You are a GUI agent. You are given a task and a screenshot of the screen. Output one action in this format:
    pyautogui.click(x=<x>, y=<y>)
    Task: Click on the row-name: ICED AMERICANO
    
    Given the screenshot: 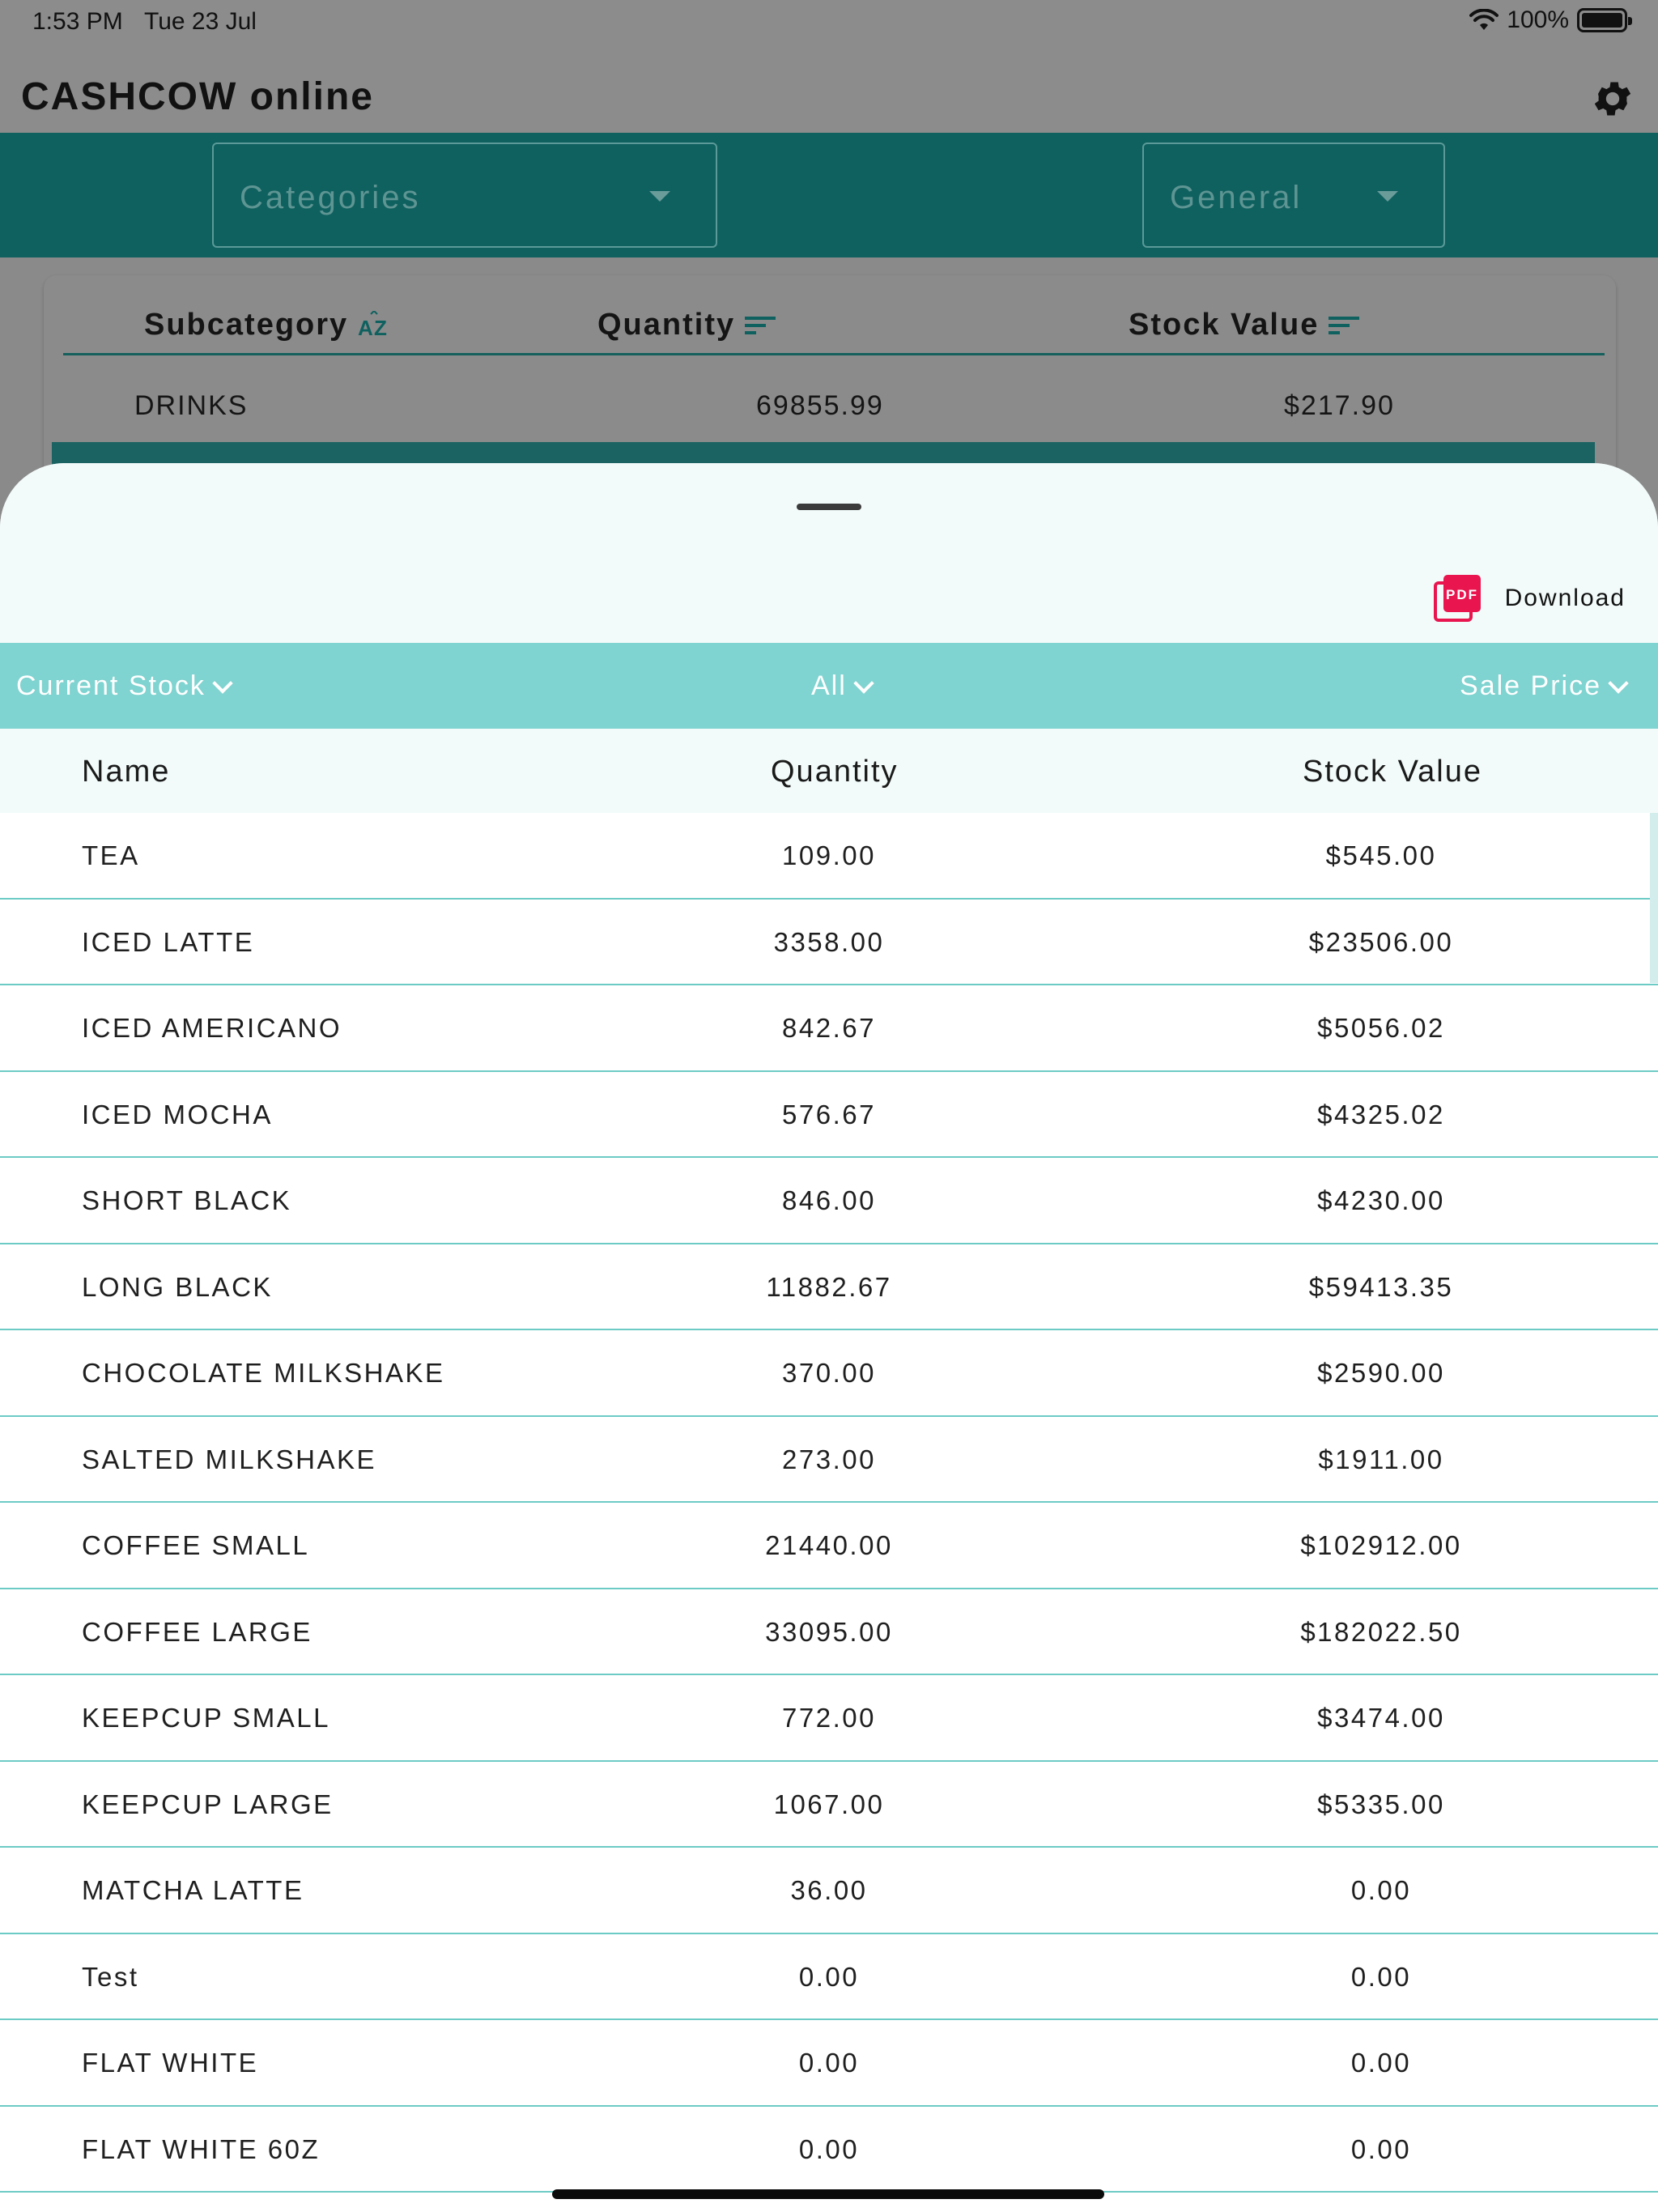 What is the action you would take?
    pyautogui.click(x=212, y=1028)
    